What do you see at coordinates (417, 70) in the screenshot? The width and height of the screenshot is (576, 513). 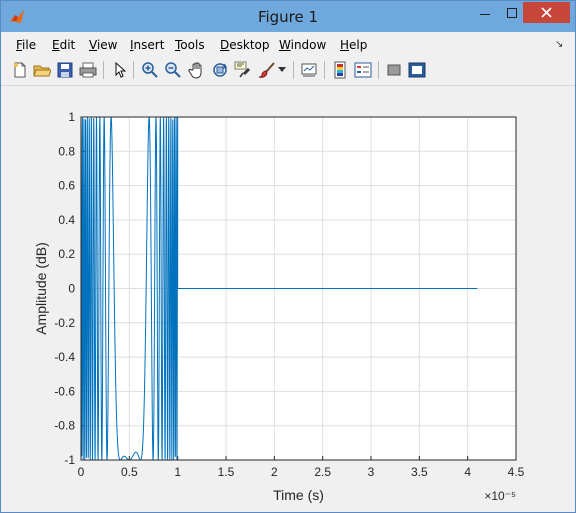 I see `show-plot-tools-icon` at bounding box center [417, 70].